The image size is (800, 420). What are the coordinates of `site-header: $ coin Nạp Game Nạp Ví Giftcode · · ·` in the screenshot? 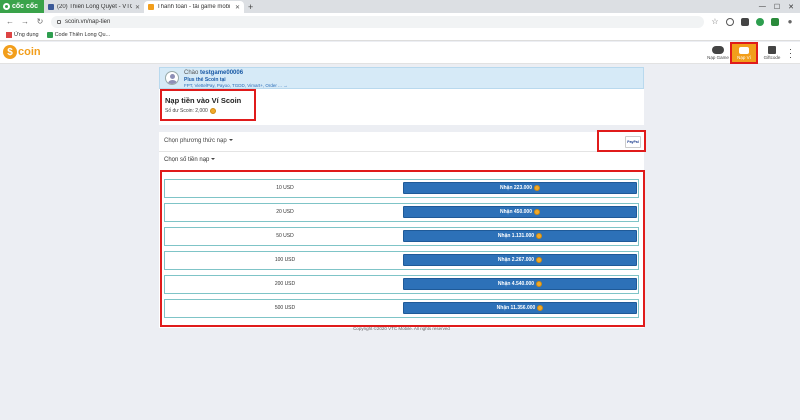 It's located at (400, 53).